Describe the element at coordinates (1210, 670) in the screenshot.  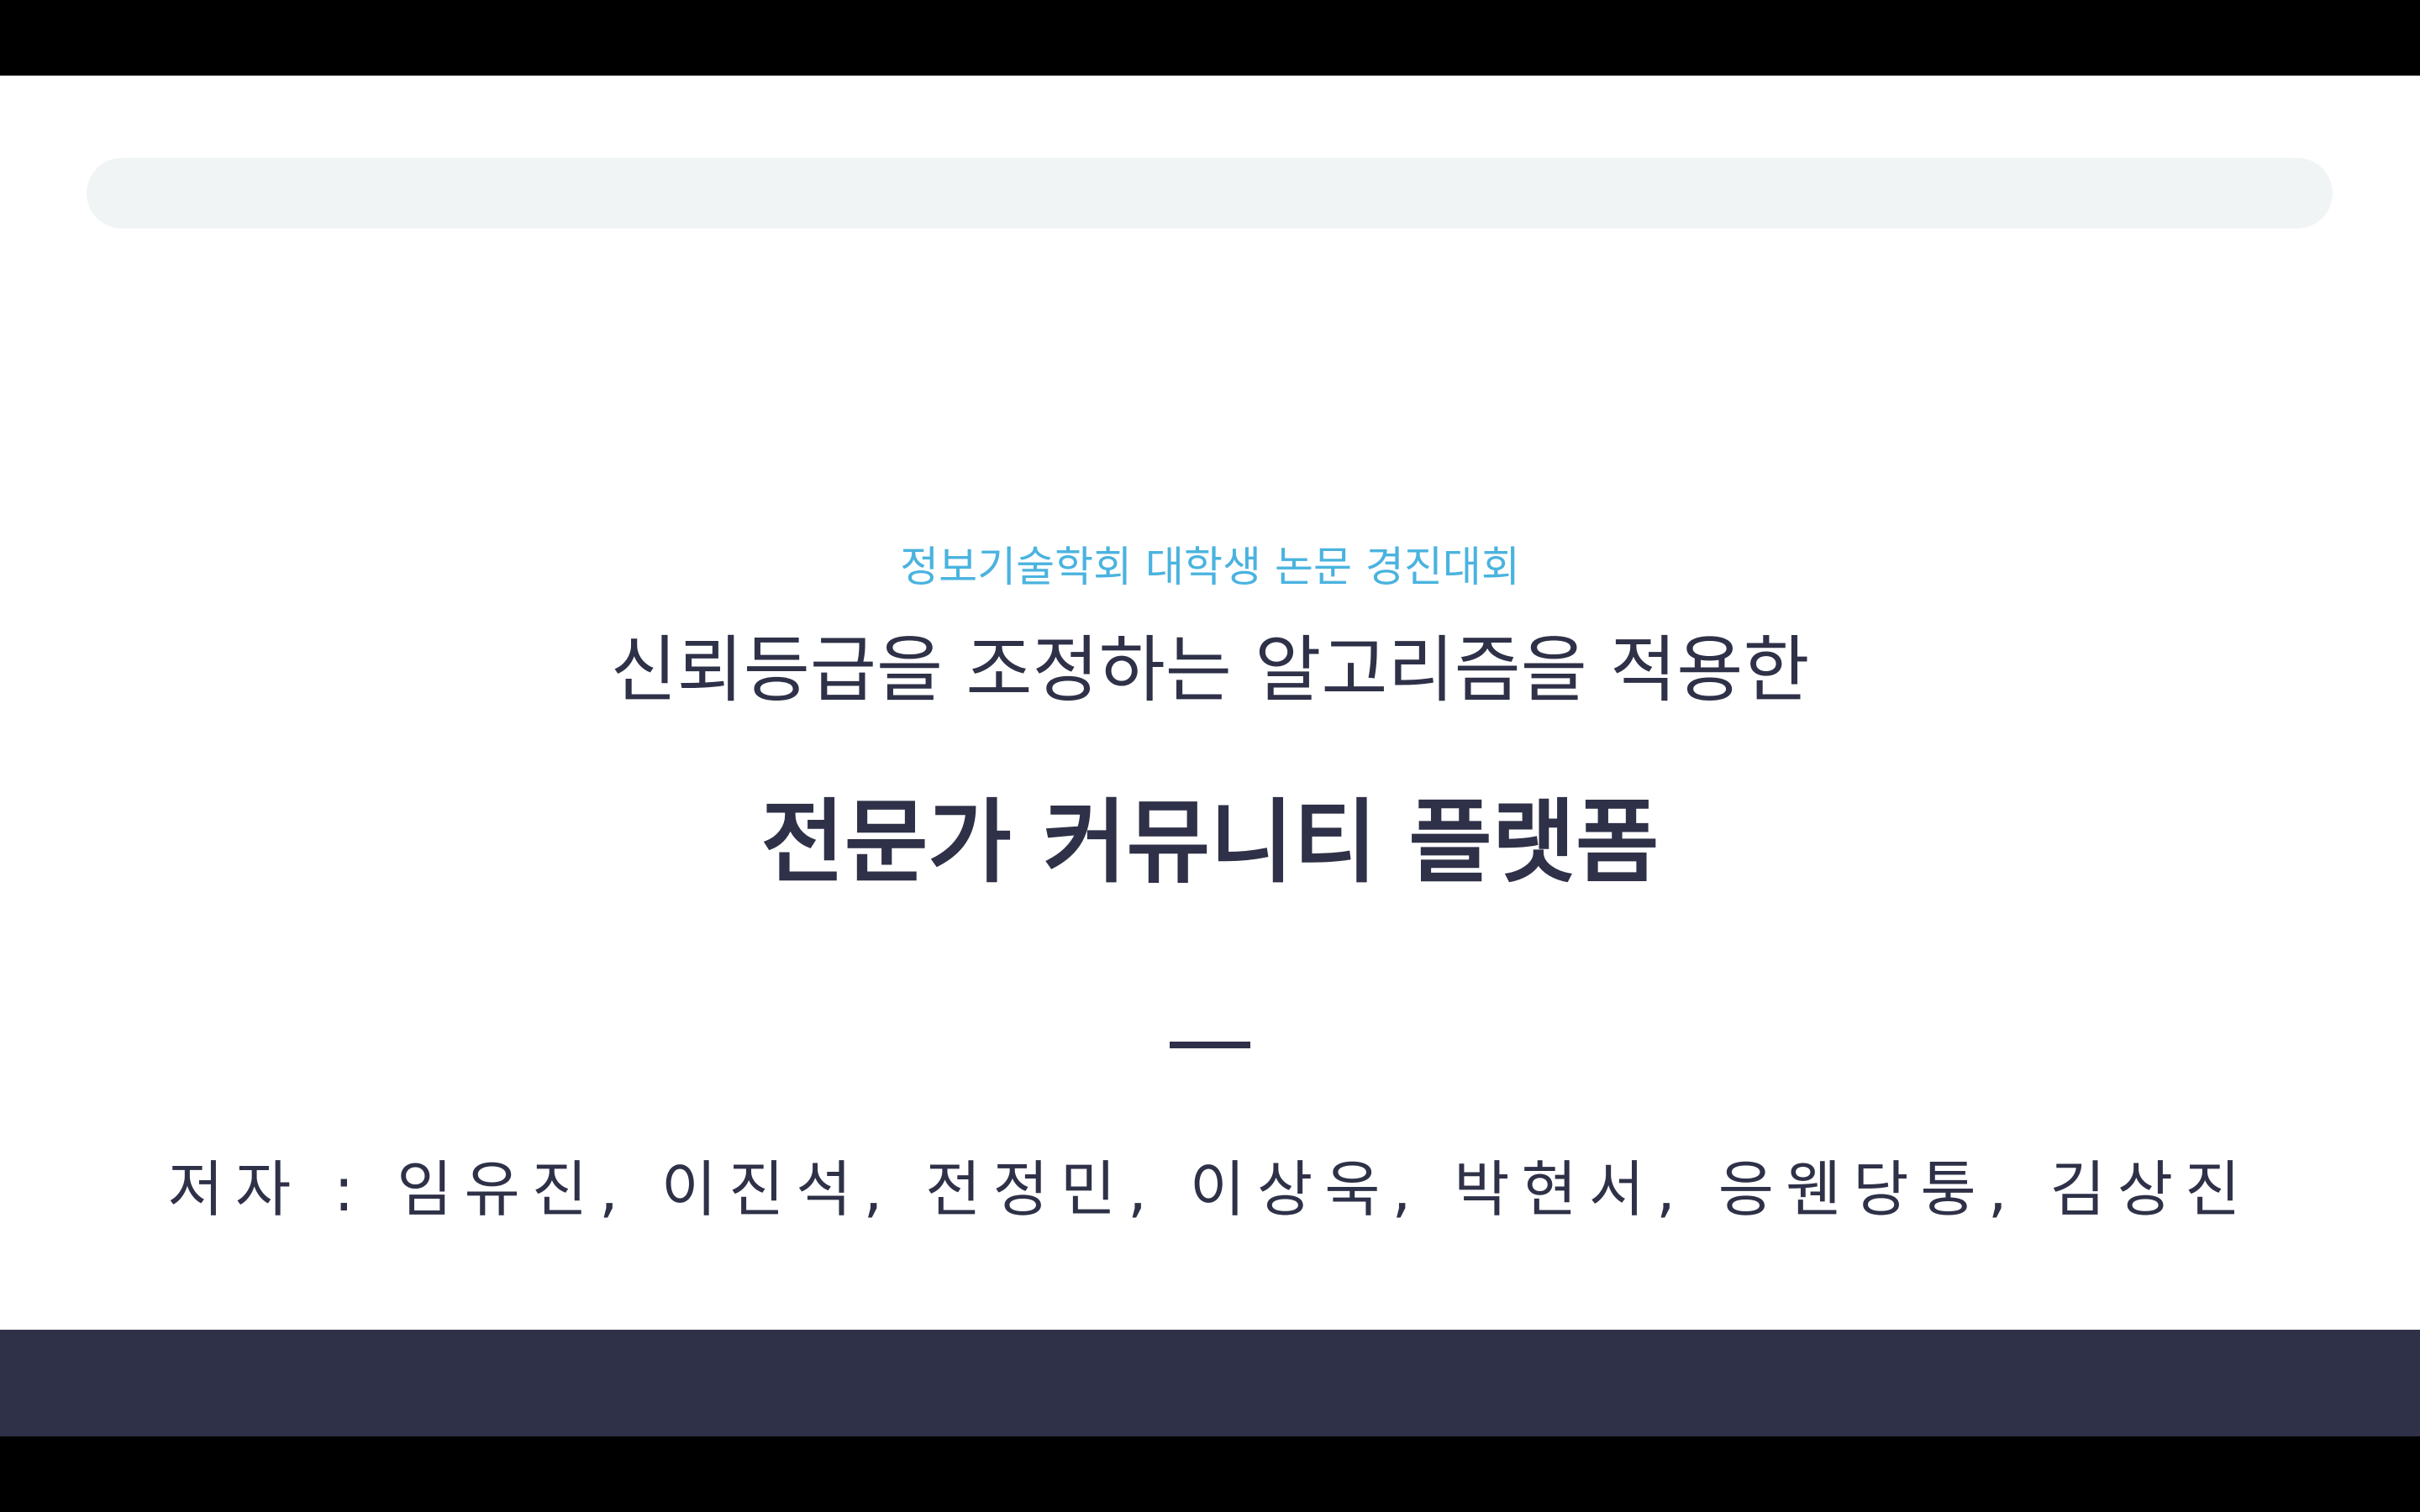
I see `slide-subtitle: 신뢰등급을 조정하는 알고리즘을 적용한` at that location.